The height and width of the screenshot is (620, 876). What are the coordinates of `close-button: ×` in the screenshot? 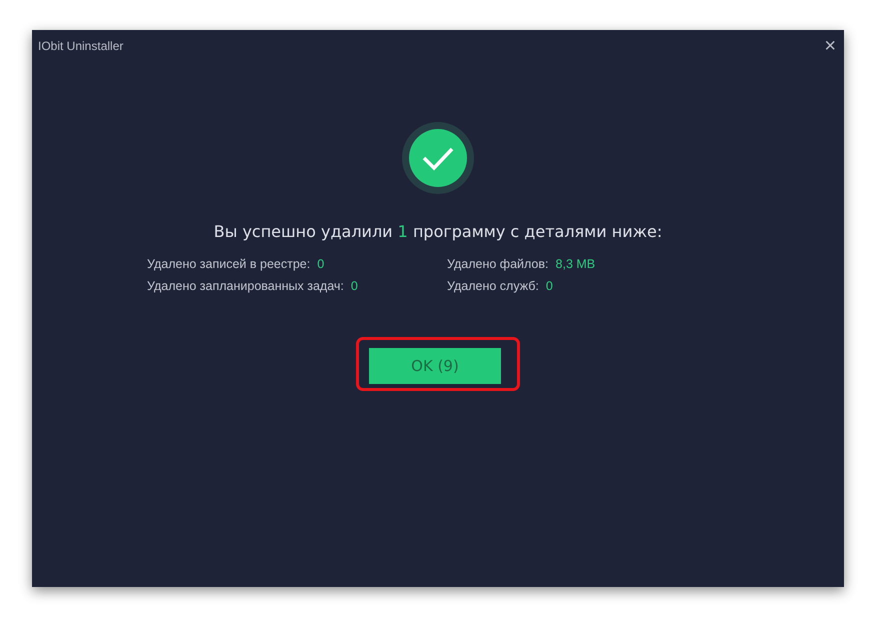 It's located at (830, 46).